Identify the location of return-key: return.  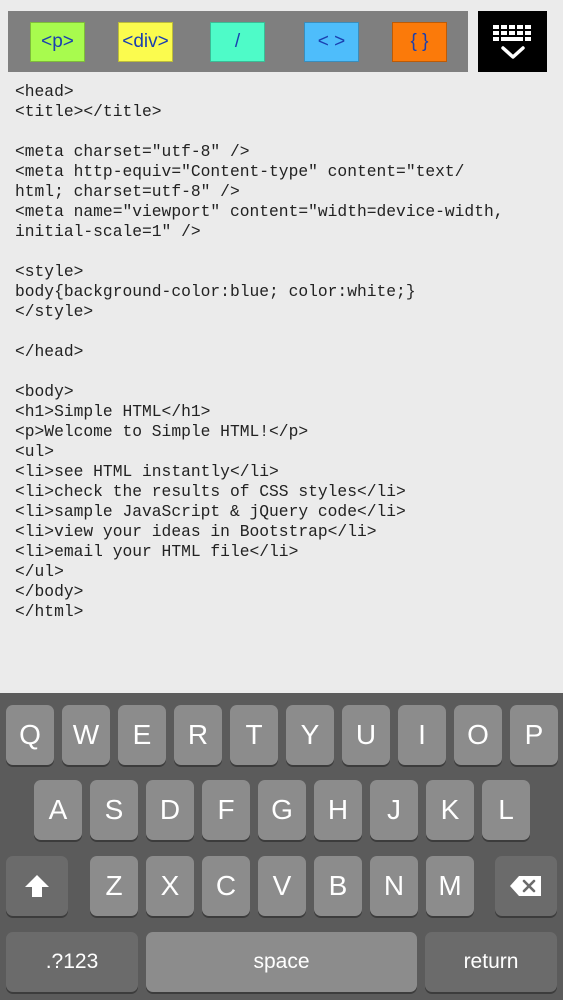
(491, 962).